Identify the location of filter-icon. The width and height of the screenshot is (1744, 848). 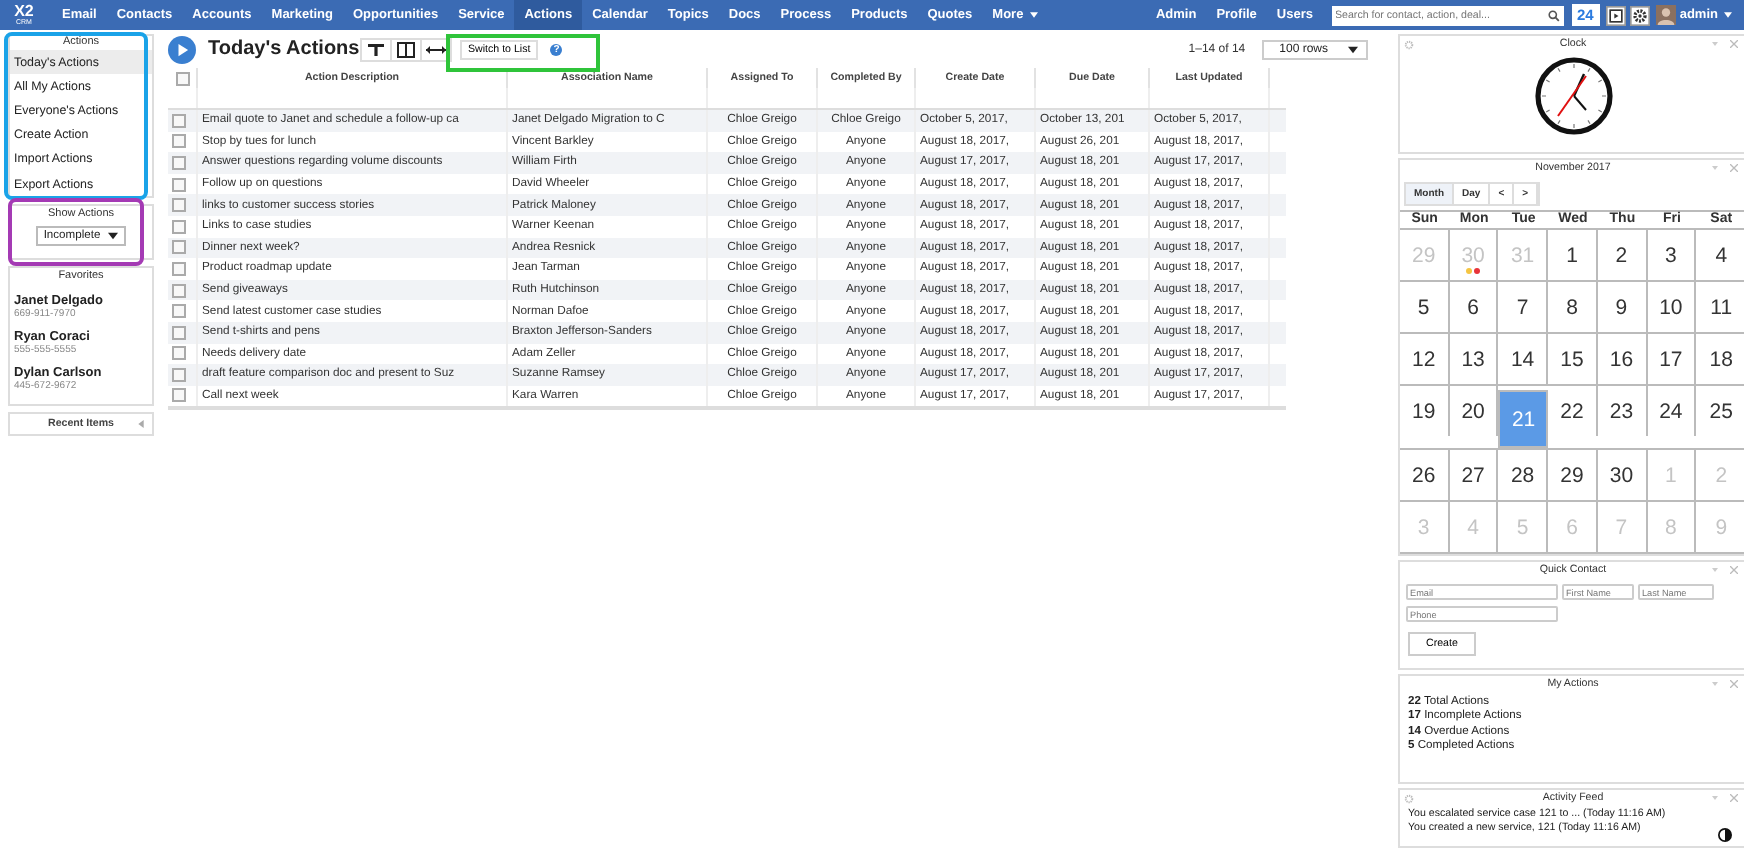
(377, 49).